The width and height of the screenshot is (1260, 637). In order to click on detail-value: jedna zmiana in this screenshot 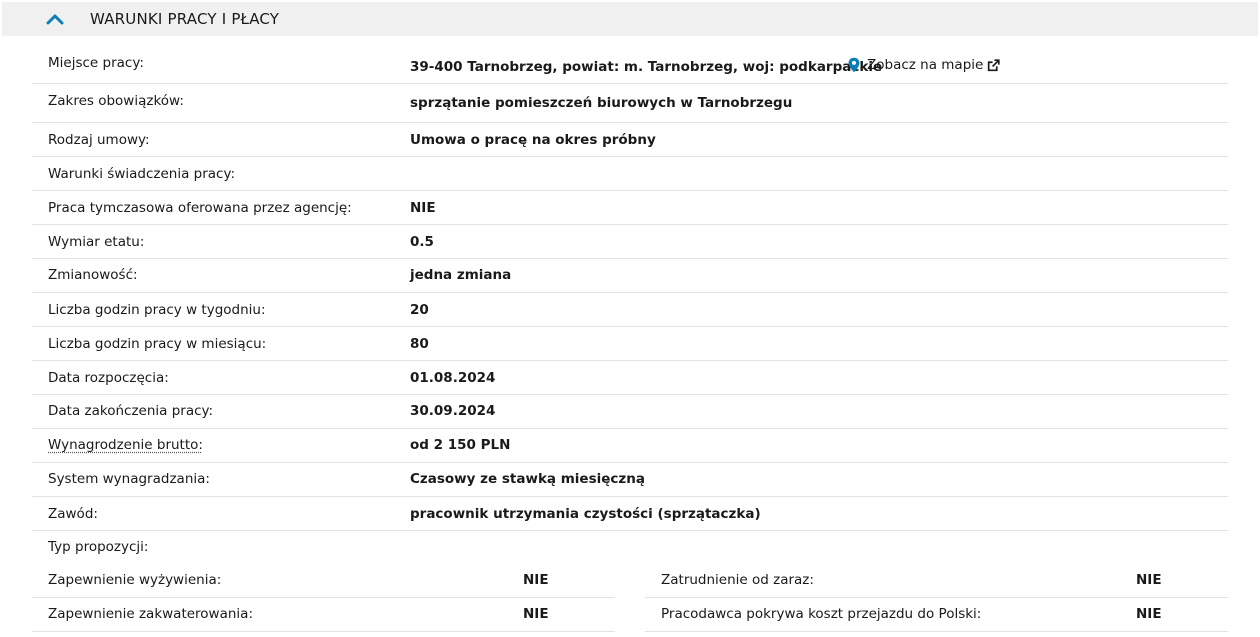, I will do `click(461, 275)`.